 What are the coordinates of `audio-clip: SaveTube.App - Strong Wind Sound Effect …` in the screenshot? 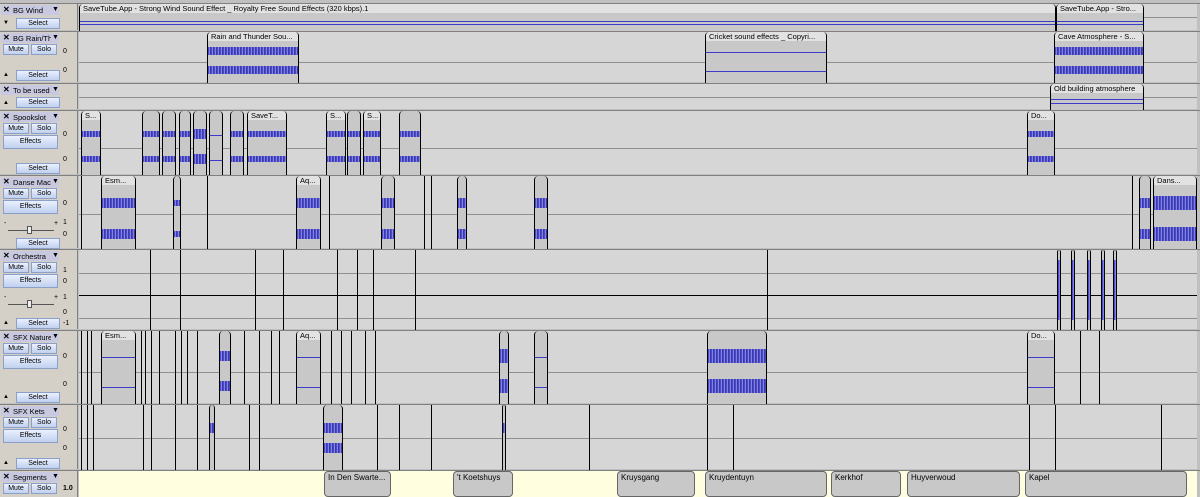 It's located at (567, 17).